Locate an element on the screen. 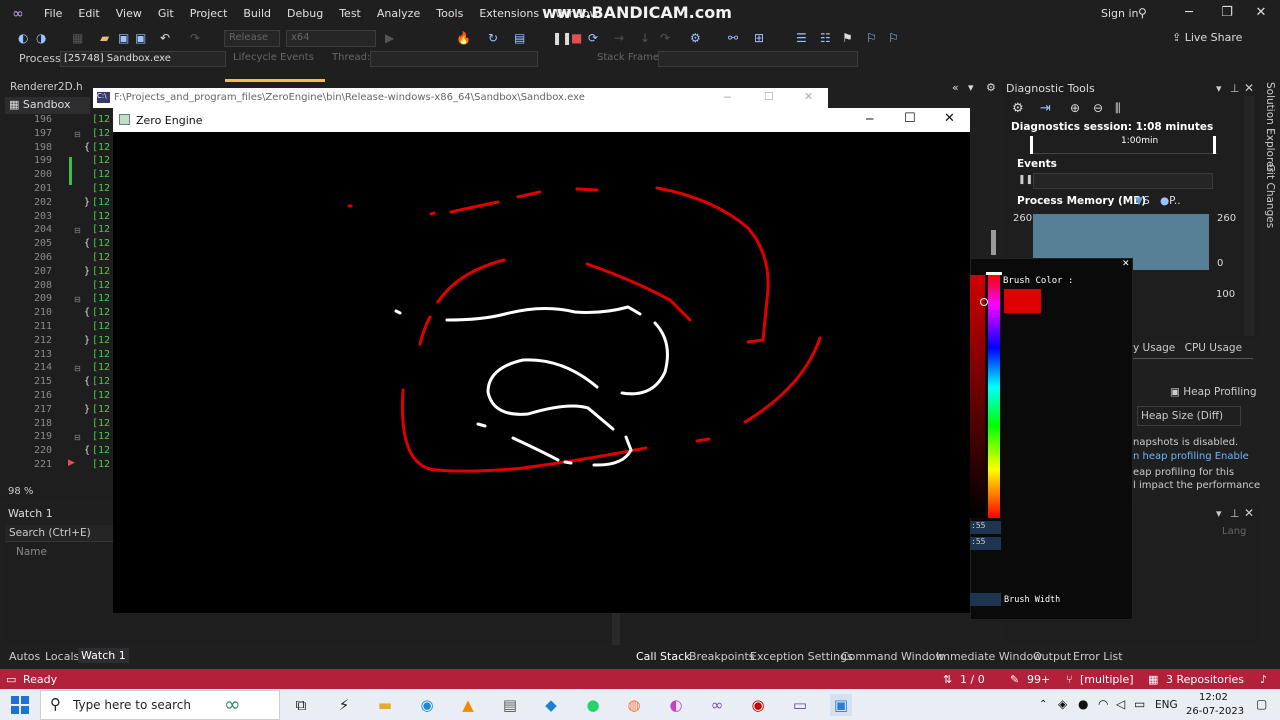 The width and height of the screenshot is (1280, 720). lifecycle-events-button: Lifecycle Events is located at coordinates (273, 57).